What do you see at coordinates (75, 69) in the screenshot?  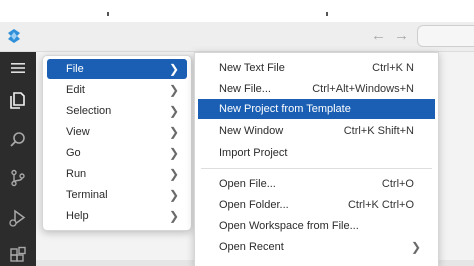 I see `menu-item-label: File` at bounding box center [75, 69].